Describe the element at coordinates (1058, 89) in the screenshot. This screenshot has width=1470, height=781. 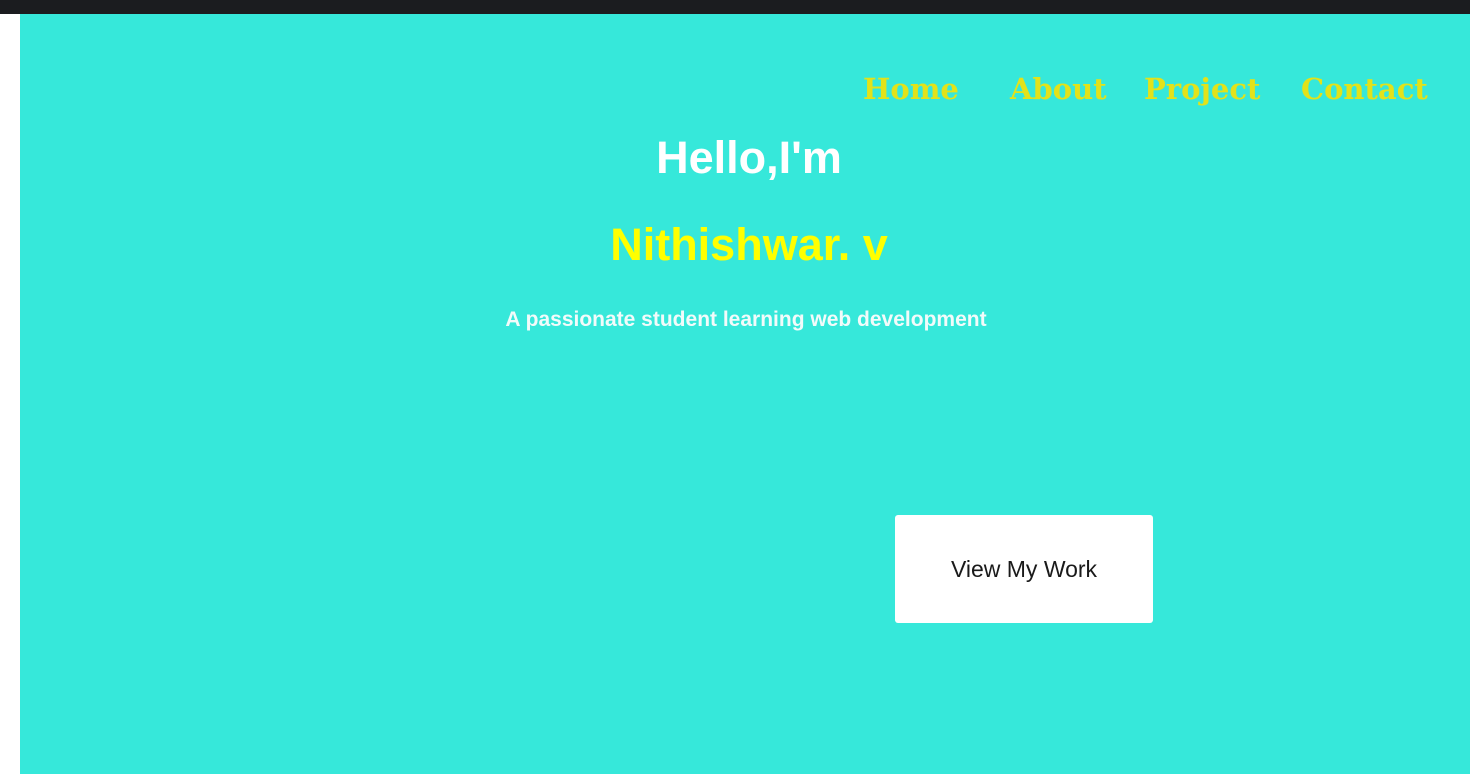
I see `nav-link-about: About` at that location.